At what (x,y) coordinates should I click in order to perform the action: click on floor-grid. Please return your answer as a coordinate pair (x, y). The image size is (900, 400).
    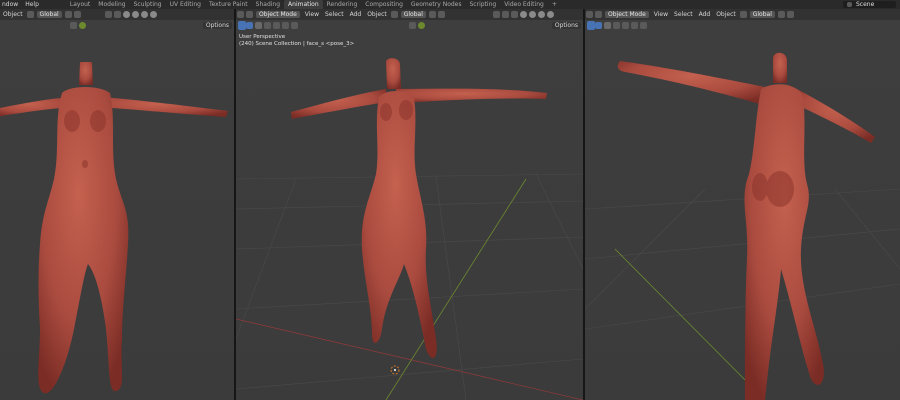
    Looking at the image, I should click on (742, 259).